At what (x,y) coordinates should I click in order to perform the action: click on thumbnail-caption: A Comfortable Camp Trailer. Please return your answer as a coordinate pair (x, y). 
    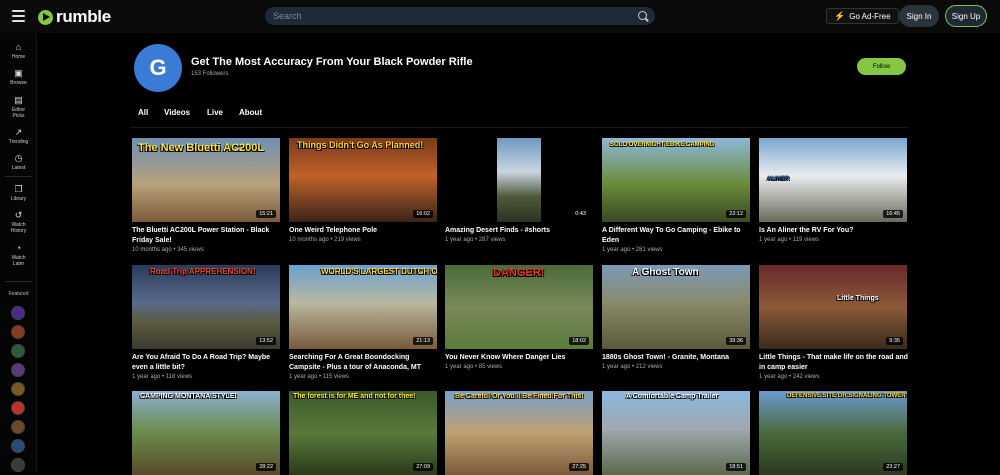
    Looking at the image, I should click on (672, 396).